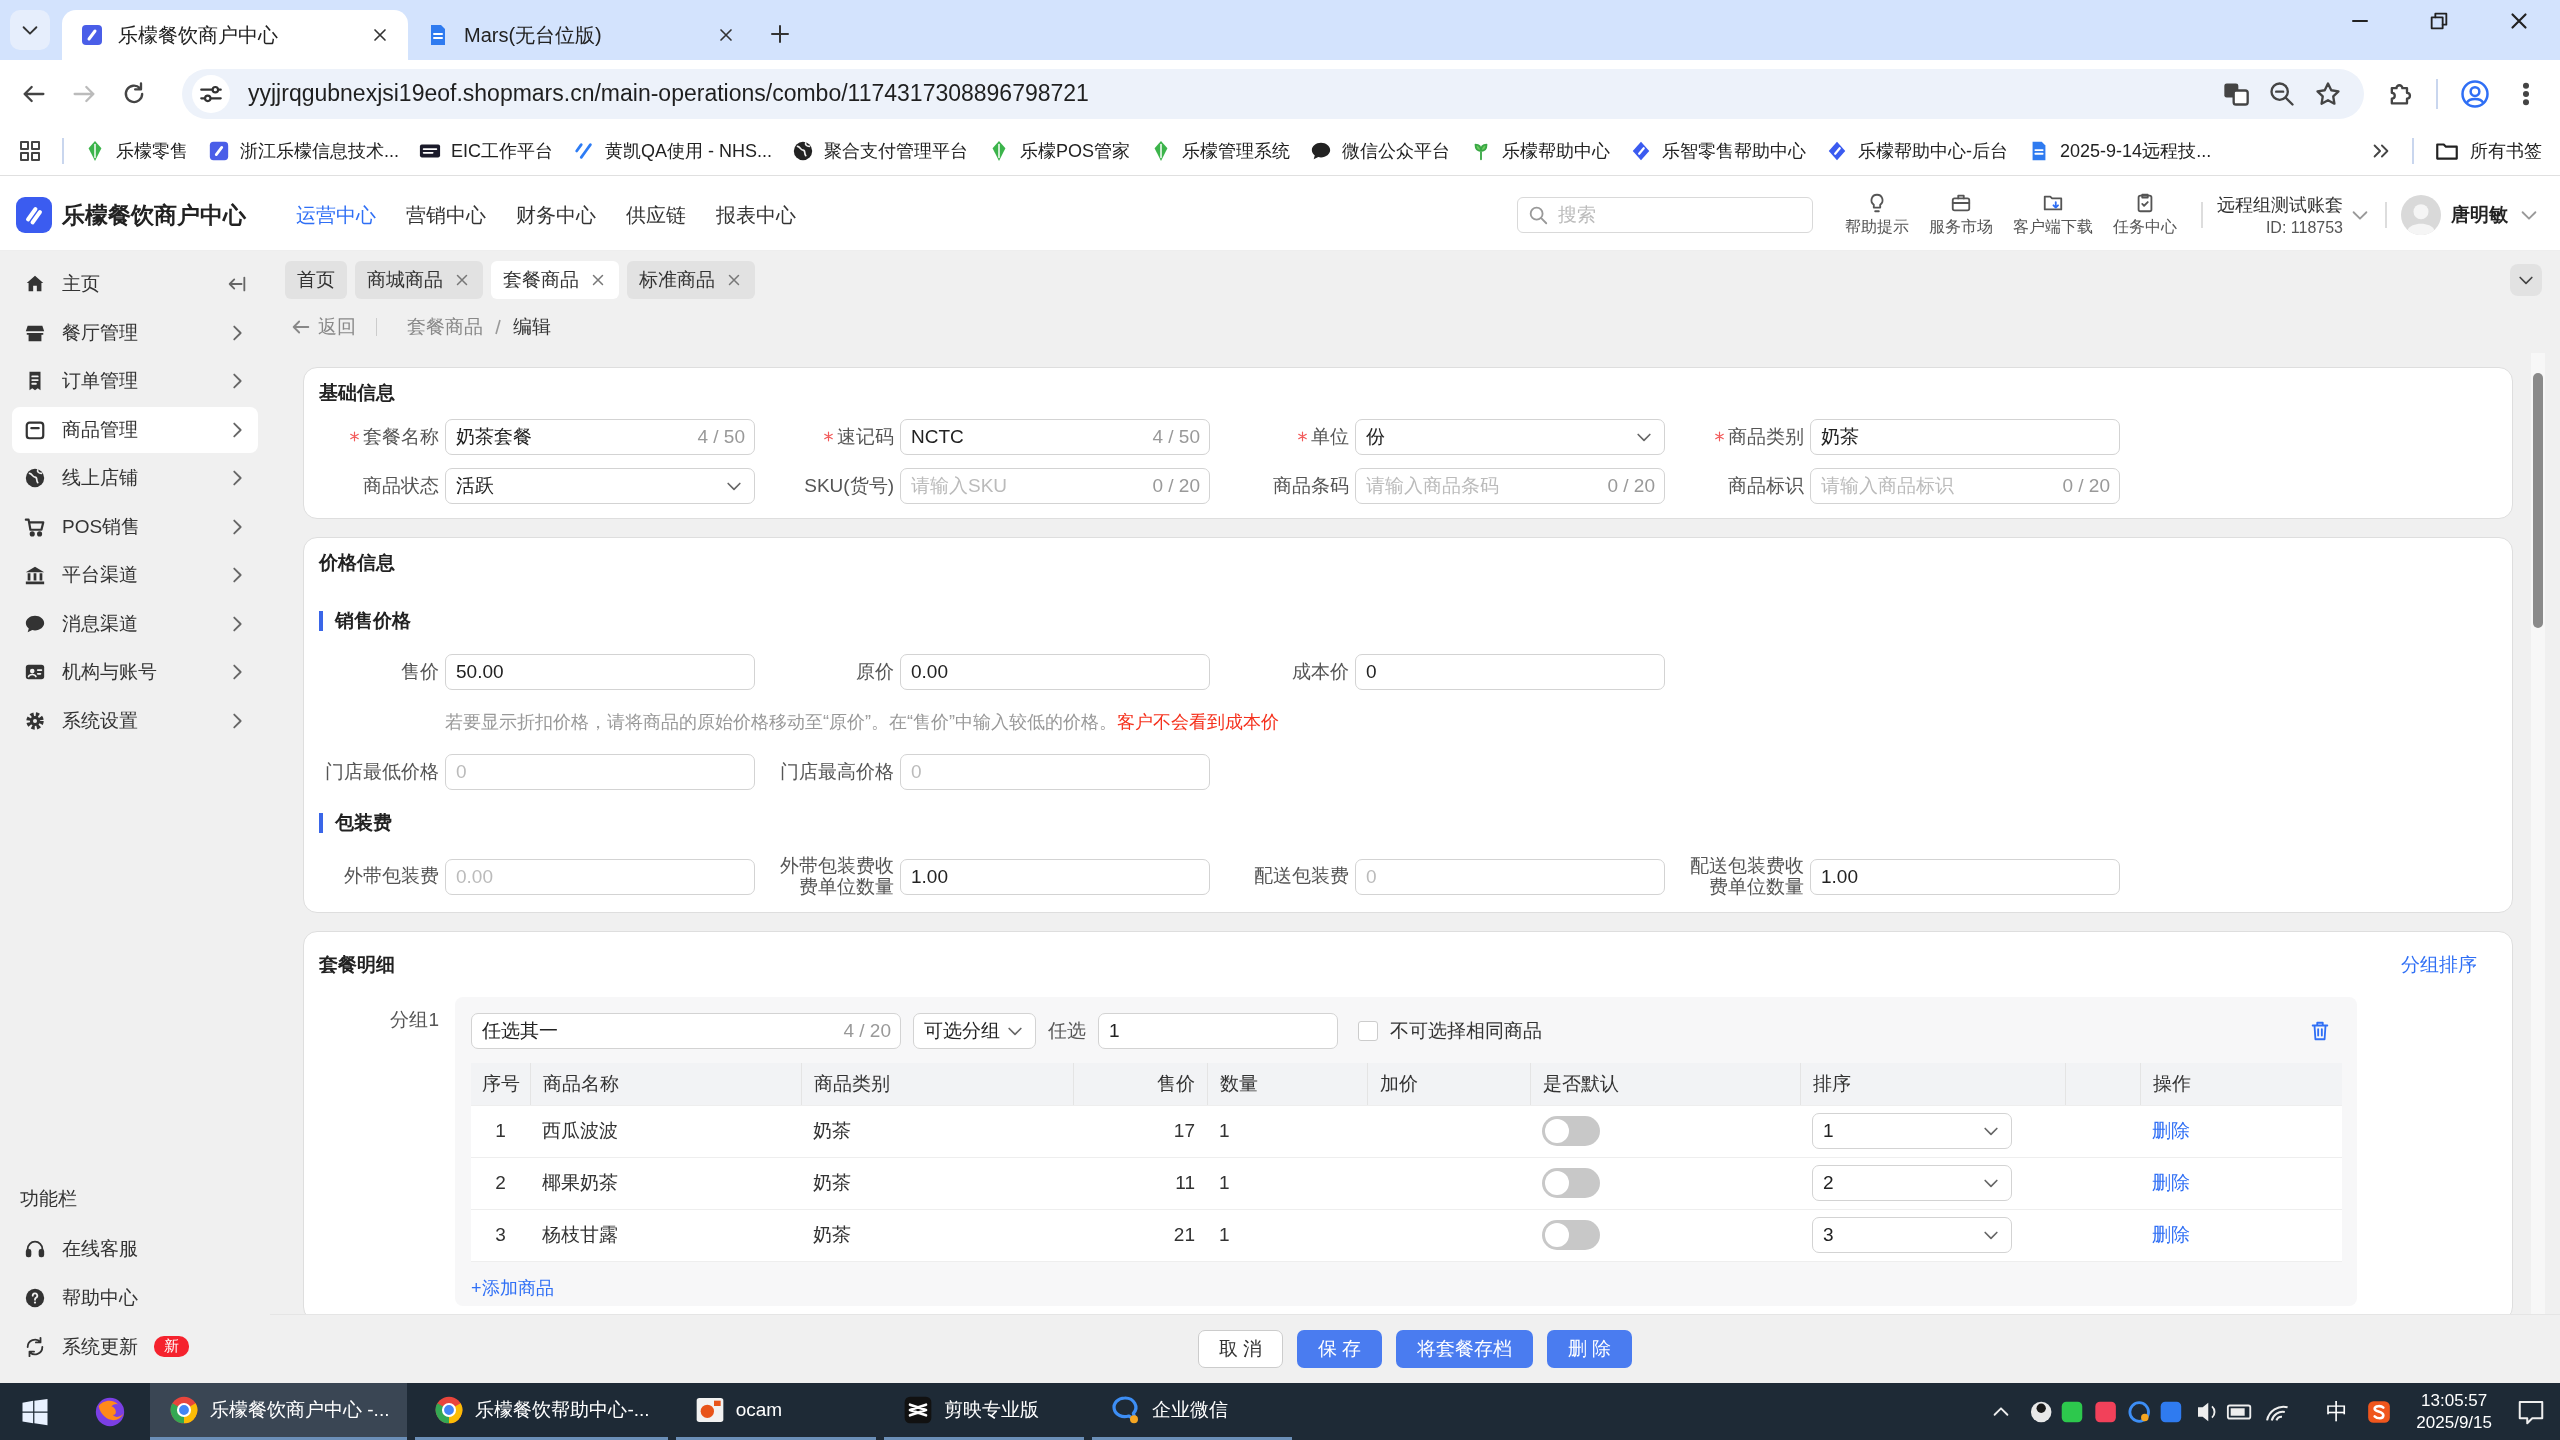  Describe the element at coordinates (2439, 964) in the screenshot. I see `group-sort-link: 分组排序` at that location.